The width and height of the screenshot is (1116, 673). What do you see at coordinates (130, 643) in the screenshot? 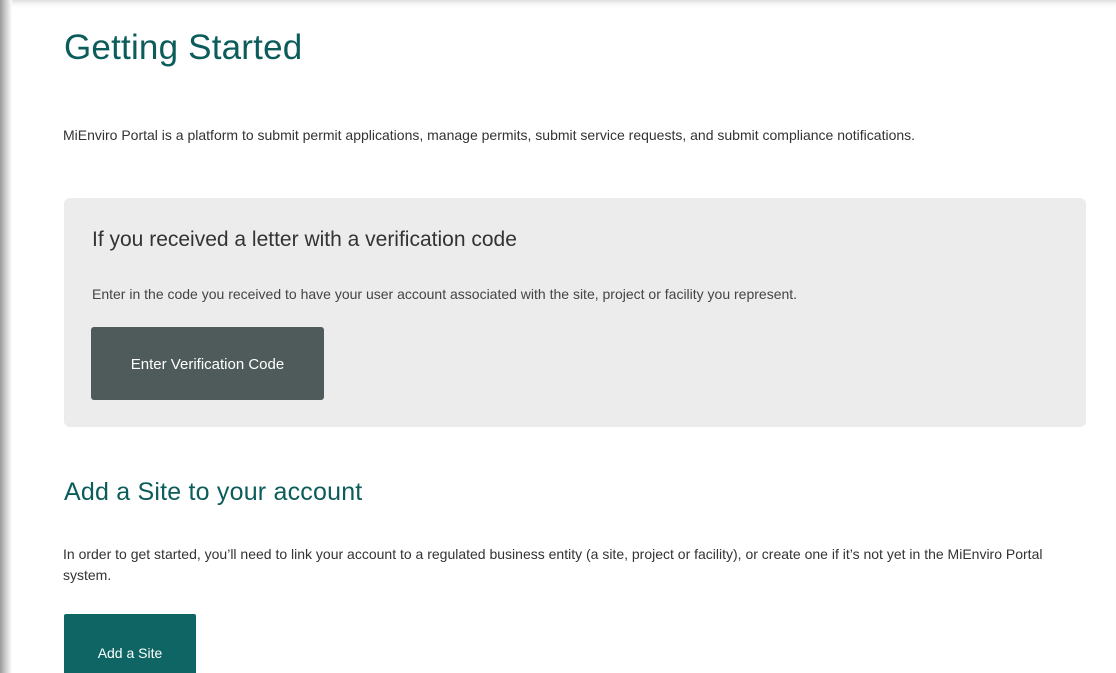
I see `add-site-button: Add a Site` at bounding box center [130, 643].